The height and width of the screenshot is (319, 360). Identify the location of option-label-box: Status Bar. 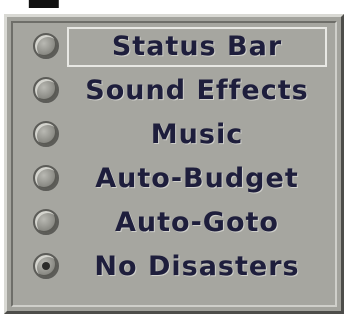
(197, 47).